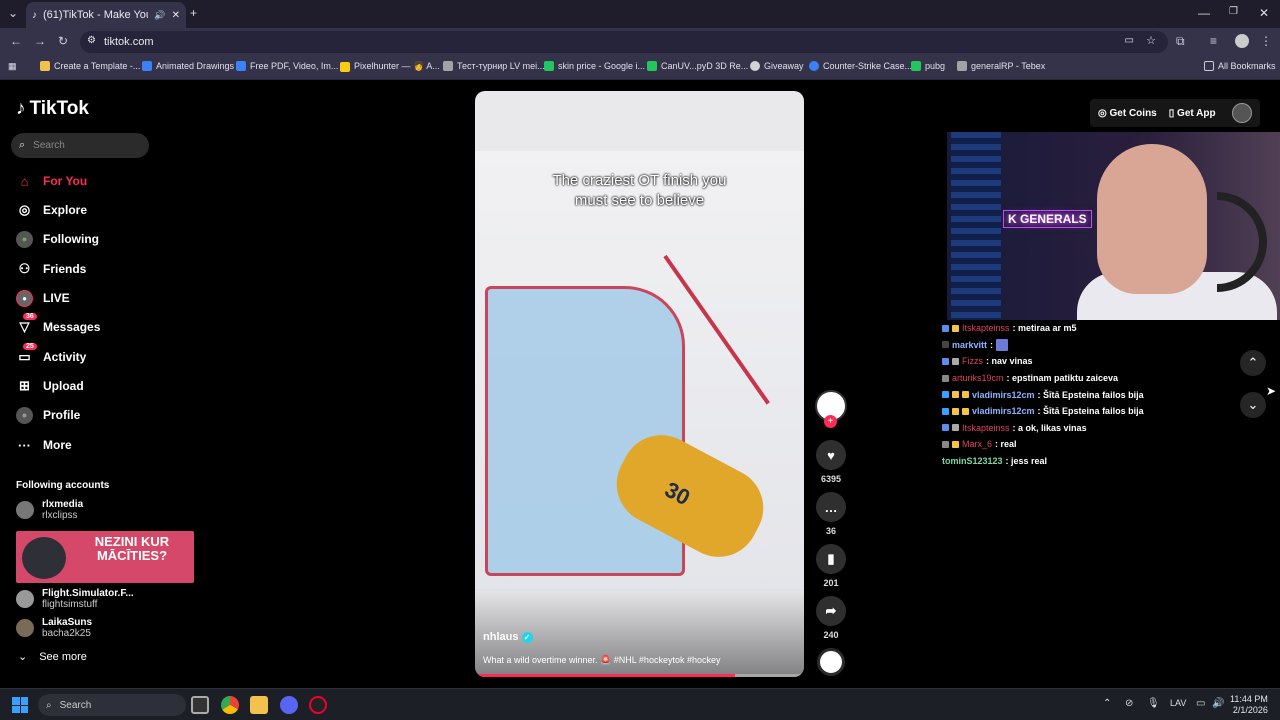 The height and width of the screenshot is (720, 1280). Describe the element at coordinates (289, 705) in the screenshot. I see `discord-icon` at that location.